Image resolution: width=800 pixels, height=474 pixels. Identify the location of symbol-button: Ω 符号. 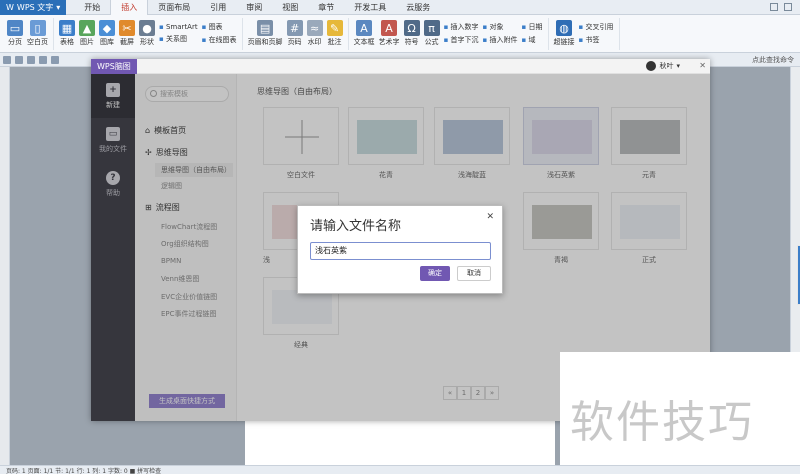
(411, 33).